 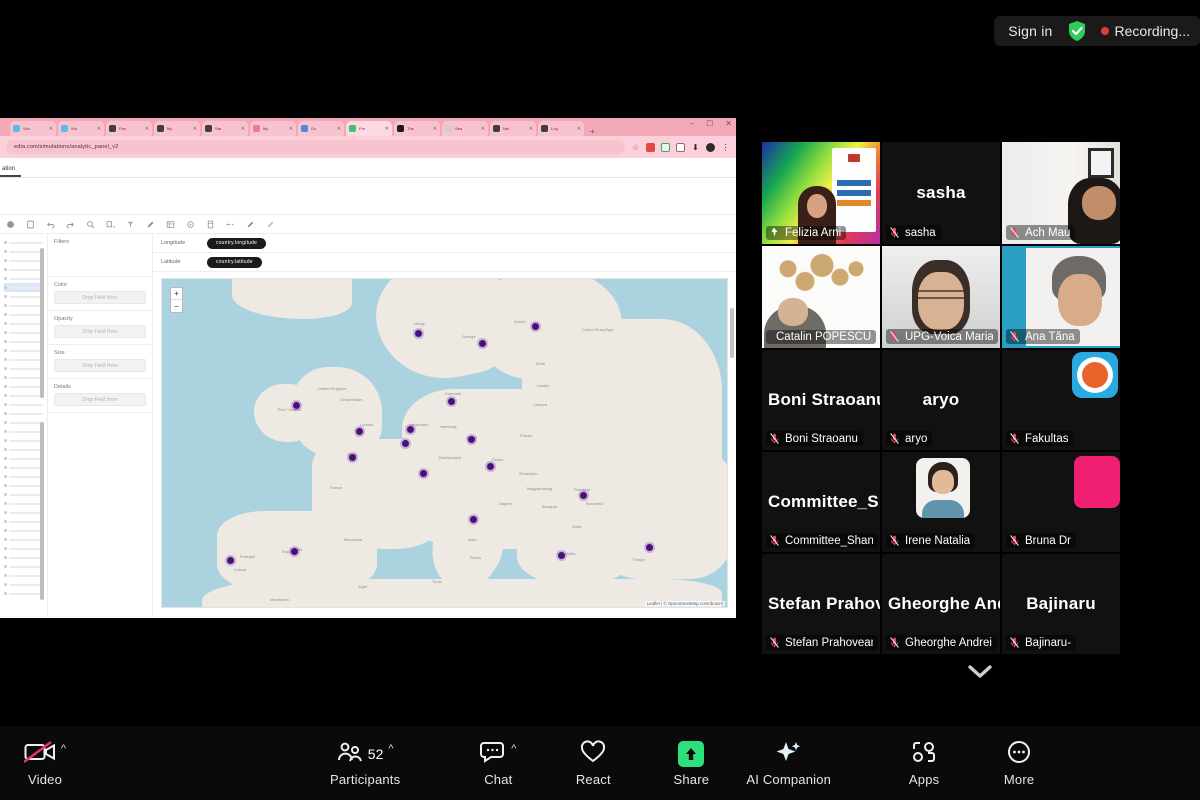 What do you see at coordinates (130, 224) in the screenshot?
I see `filter-icon` at bounding box center [130, 224].